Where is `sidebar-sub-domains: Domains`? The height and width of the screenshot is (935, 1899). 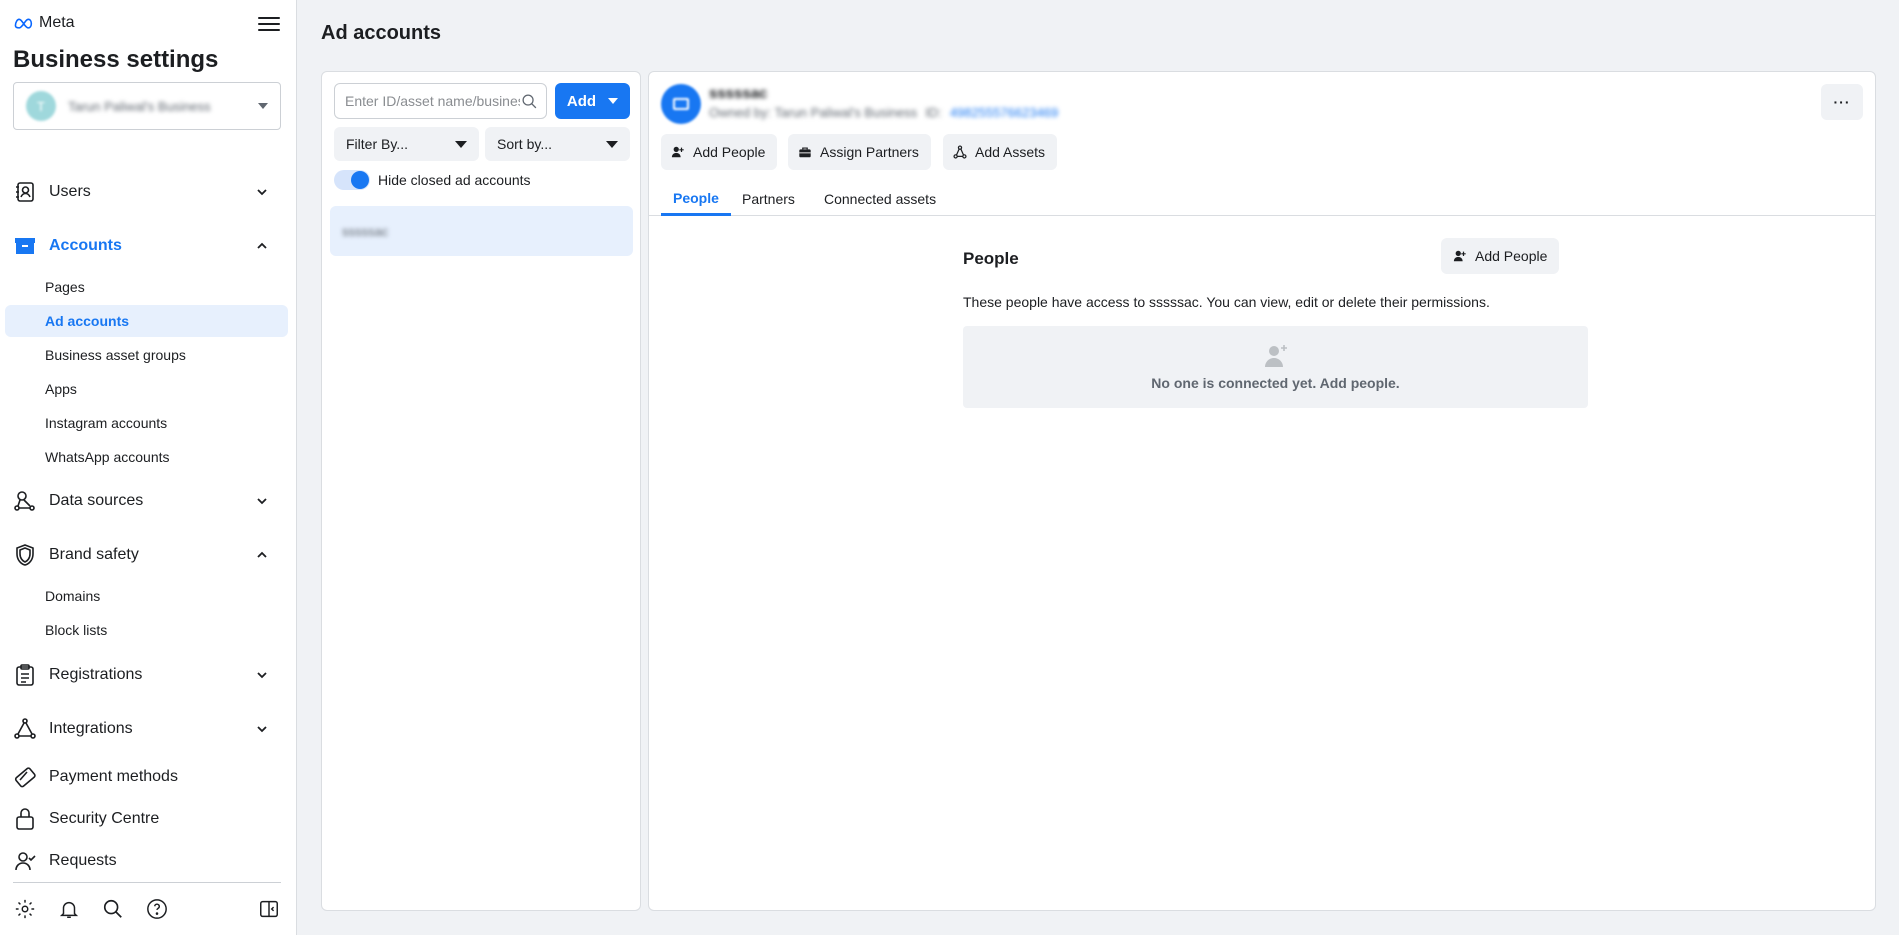
sidebar-sub-domains: Domains is located at coordinates (146, 596).